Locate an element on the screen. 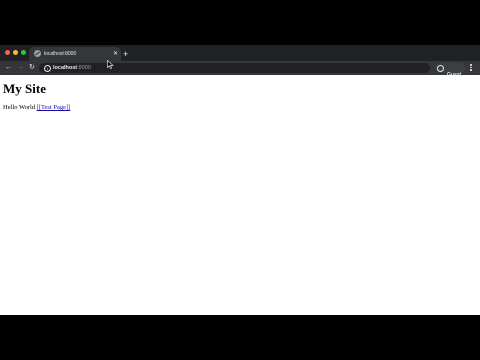  profile-icon is located at coordinates (440, 68).